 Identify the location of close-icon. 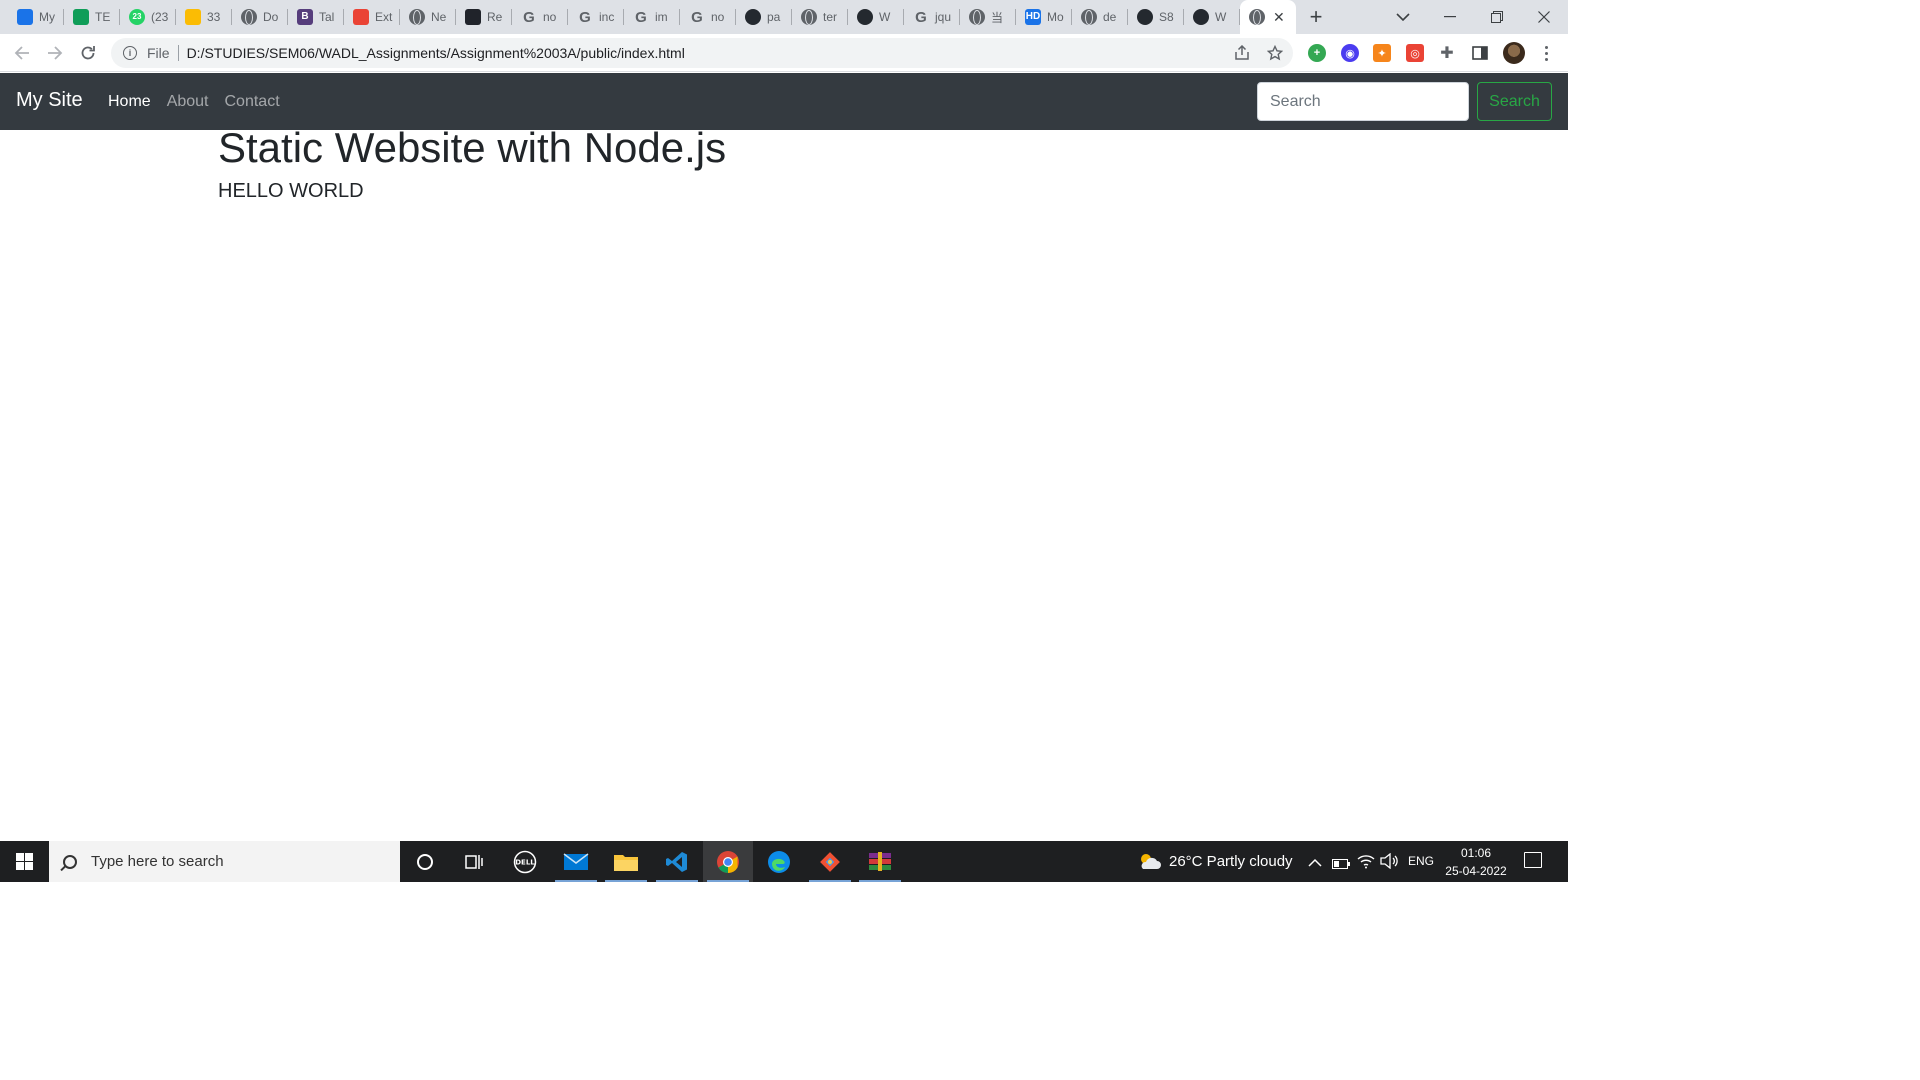
(1544, 17).